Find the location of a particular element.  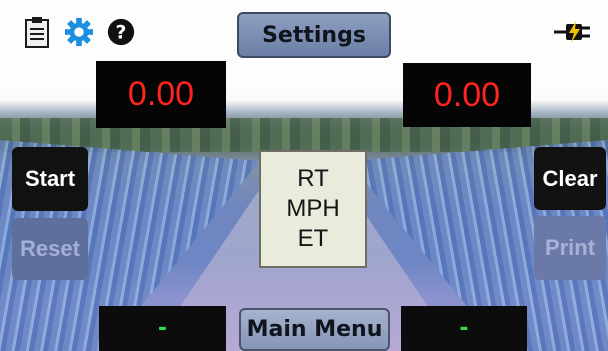

reset-button-label: Reset is located at coordinates (50, 248).